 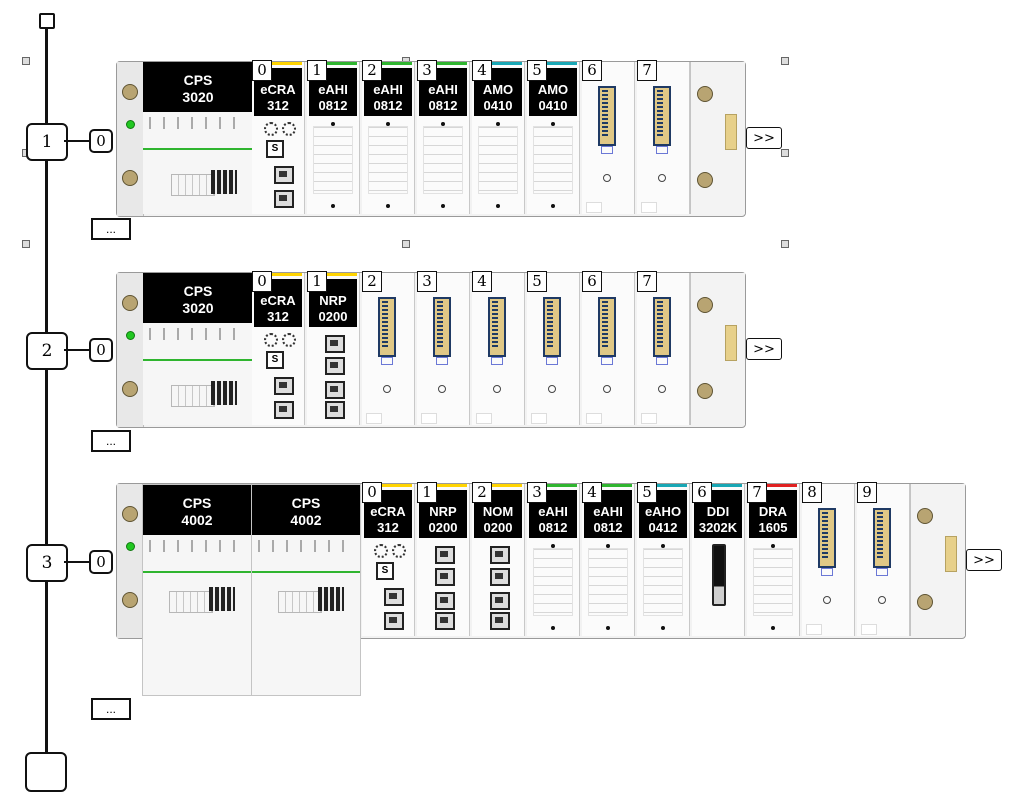 What do you see at coordinates (553, 206) in the screenshot?
I see `screw-dot` at bounding box center [553, 206].